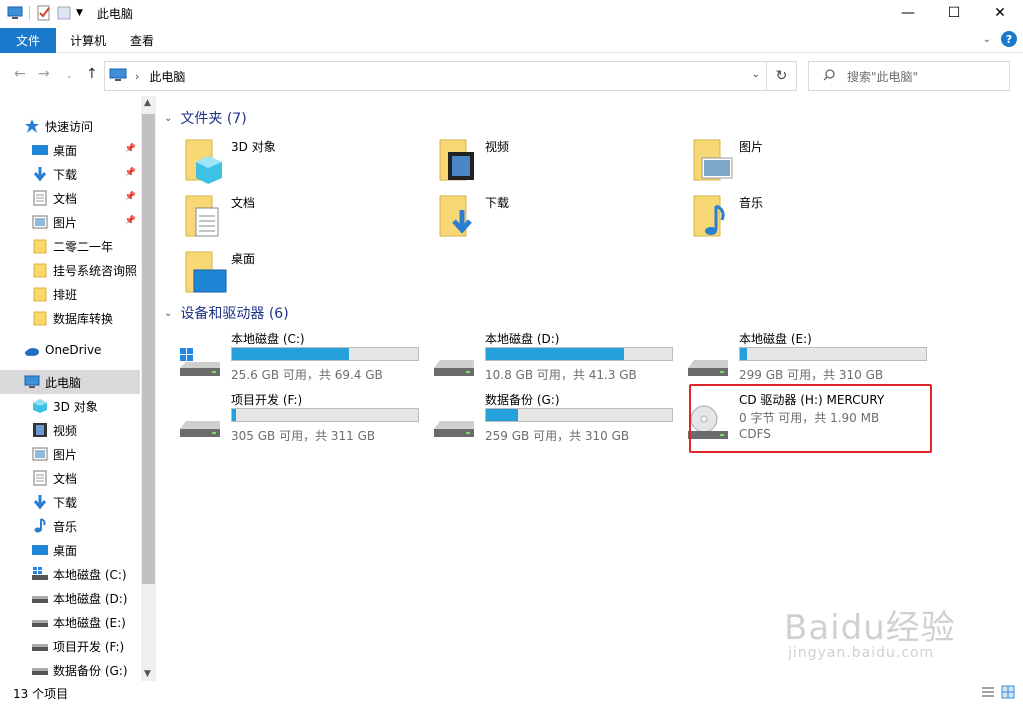 The height and width of the screenshot is (705, 1023). What do you see at coordinates (268, 339) in the screenshot?
I see `drive-label: 本地磁盘 (C:)` at bounding box center [268, 339].